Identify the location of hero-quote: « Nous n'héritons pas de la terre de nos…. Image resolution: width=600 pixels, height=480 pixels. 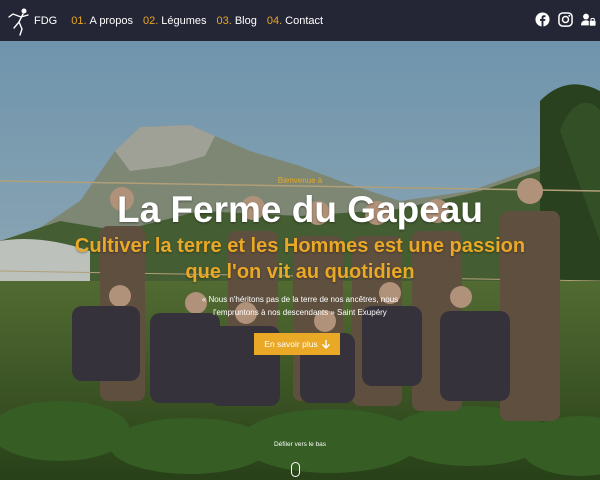
(300, 306).